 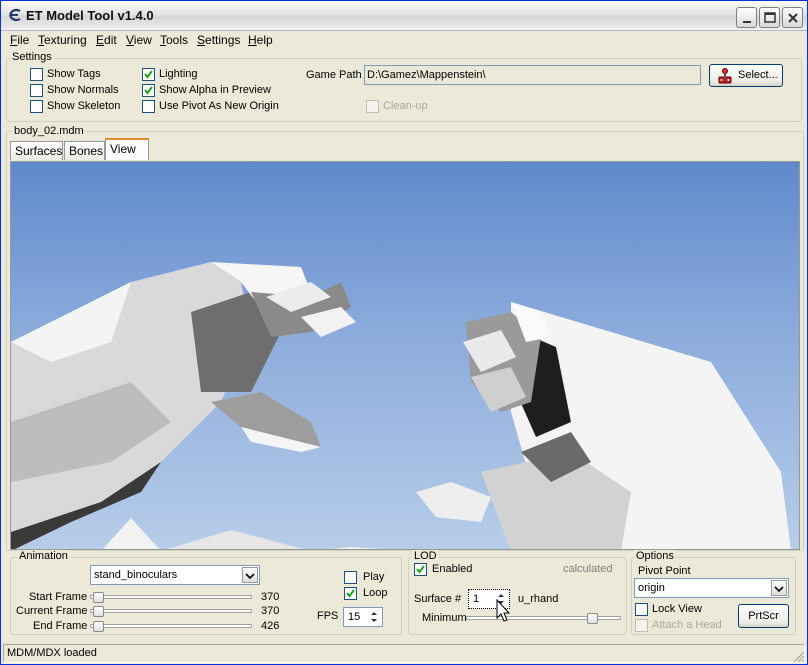 I want to click on animation-dropdown: stand_binoculars, so click(x=175, y=575).